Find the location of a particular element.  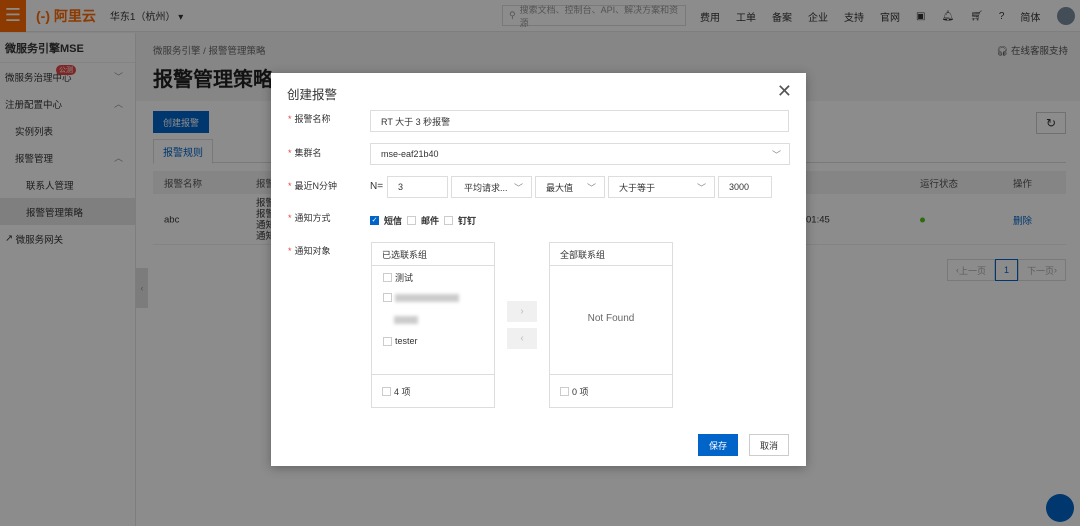

notify-methods: ✓ 短信 邮件 钉钉 is located at coordinates (423, 220).